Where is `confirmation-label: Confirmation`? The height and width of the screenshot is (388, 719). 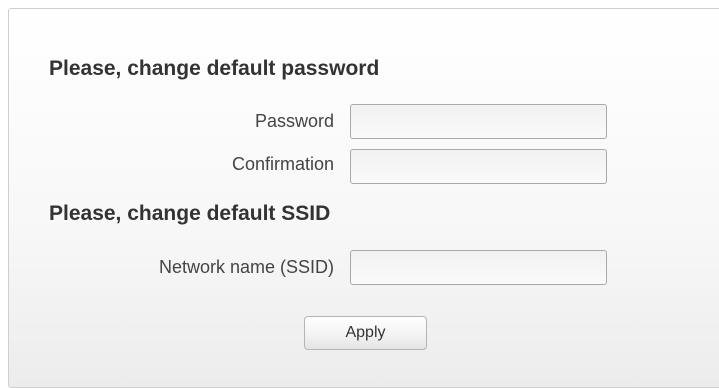
confirmation-label: Confirmation is located at coordinates (282, 164).